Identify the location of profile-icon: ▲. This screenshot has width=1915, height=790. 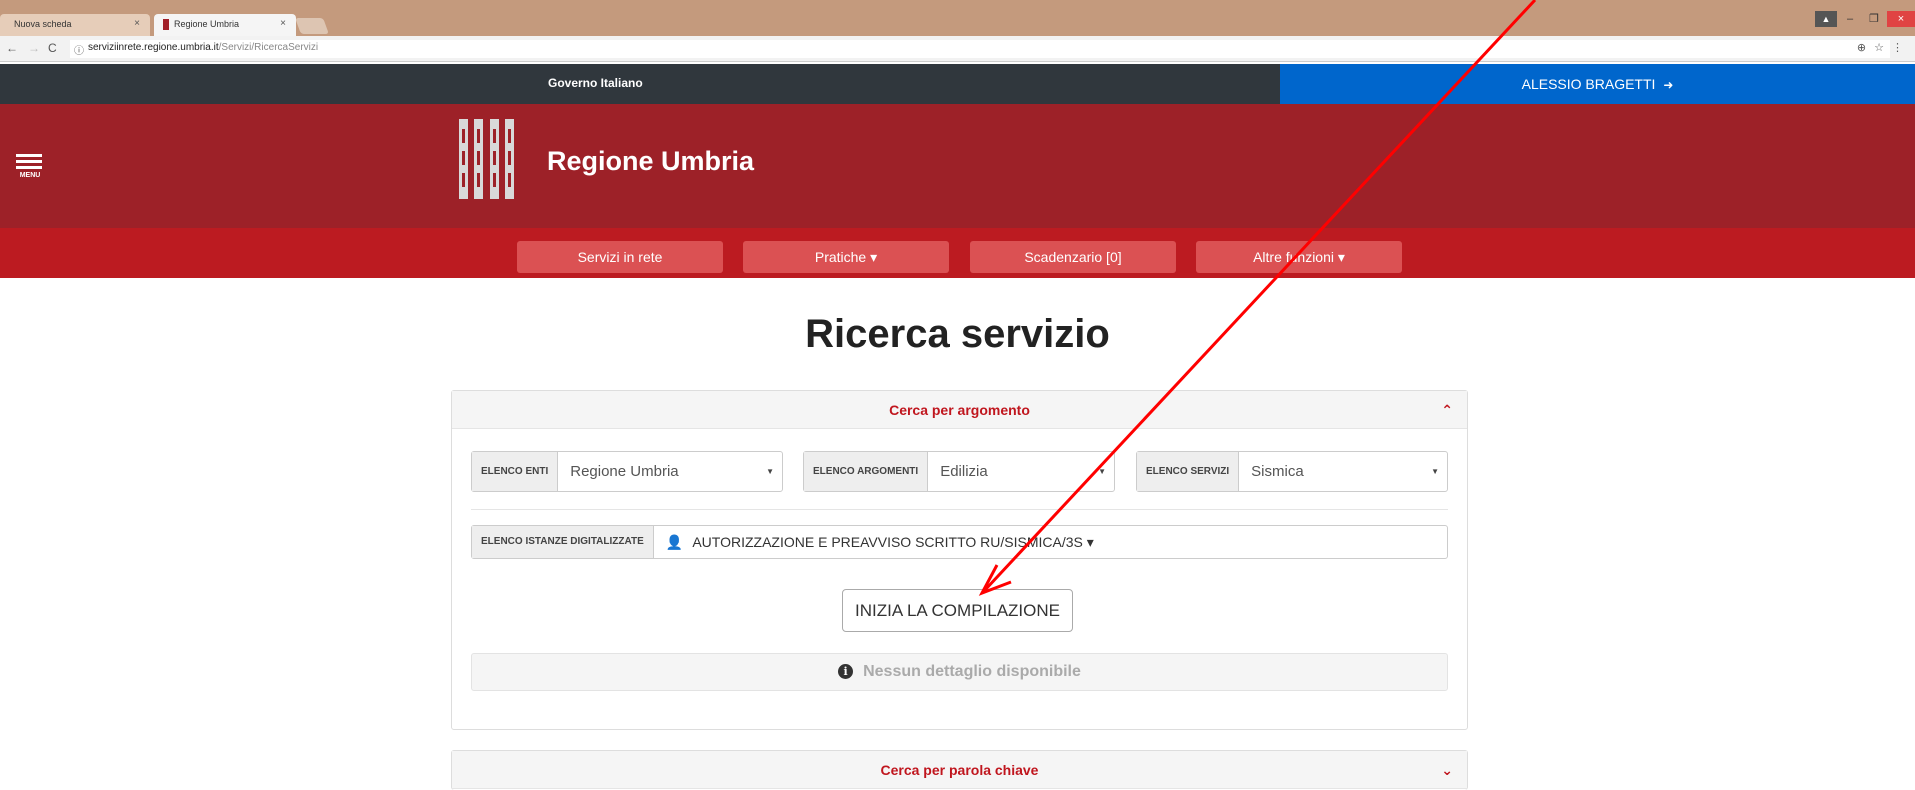
(1826, 19).